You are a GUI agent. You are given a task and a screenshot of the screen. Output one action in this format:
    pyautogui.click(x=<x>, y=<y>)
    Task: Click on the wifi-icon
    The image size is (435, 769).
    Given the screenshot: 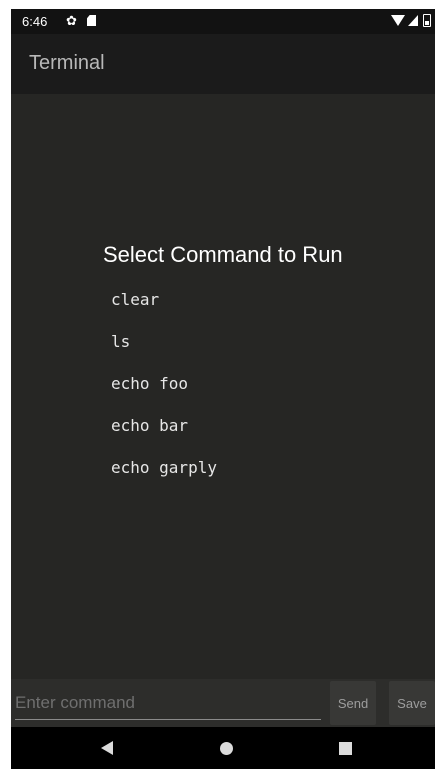 What is the action you would take?
    pyautogui.click(x=398, y=20)
    